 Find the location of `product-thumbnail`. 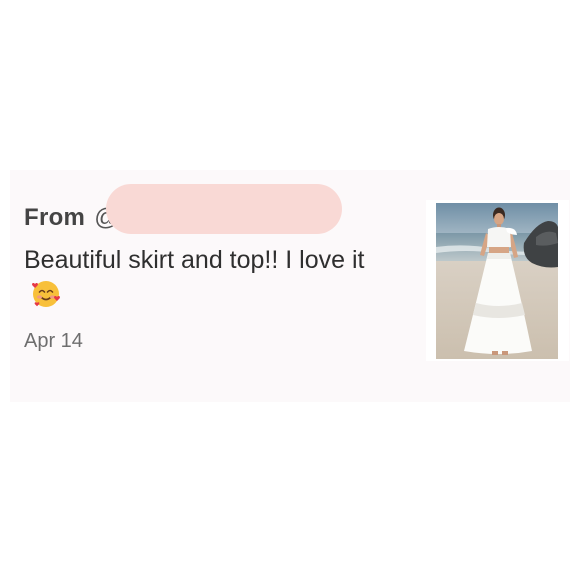

product-thumbnail is located at coordinates (497, 280).